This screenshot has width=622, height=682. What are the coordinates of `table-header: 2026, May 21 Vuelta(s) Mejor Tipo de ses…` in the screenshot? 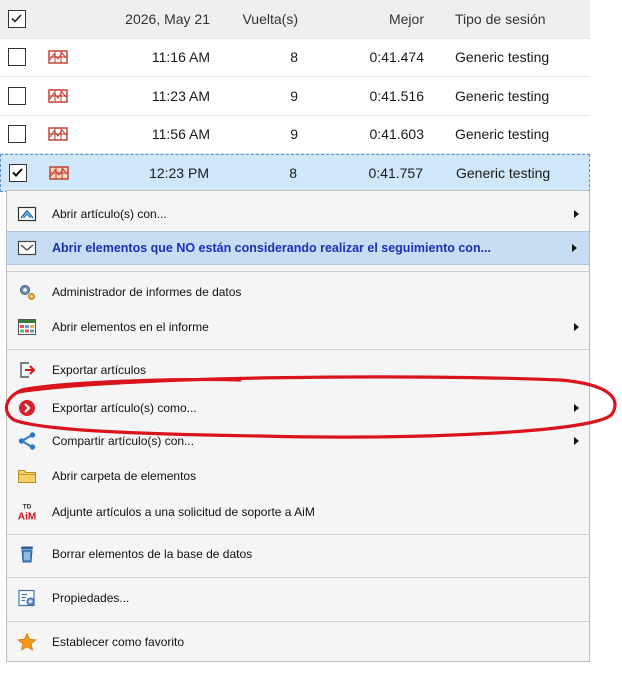 It's located at (295, 19).